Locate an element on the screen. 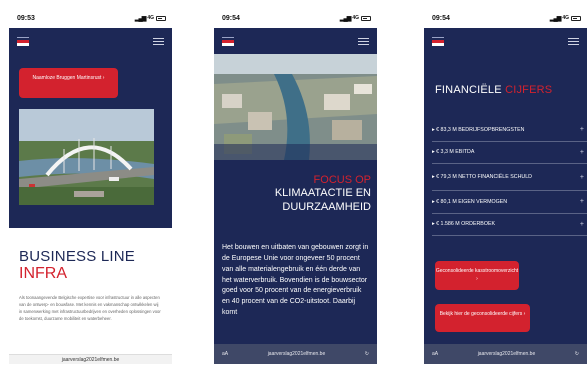  financial-item-label: € 1.586 M ORDERBOEK is located at coordinates (466, 224).